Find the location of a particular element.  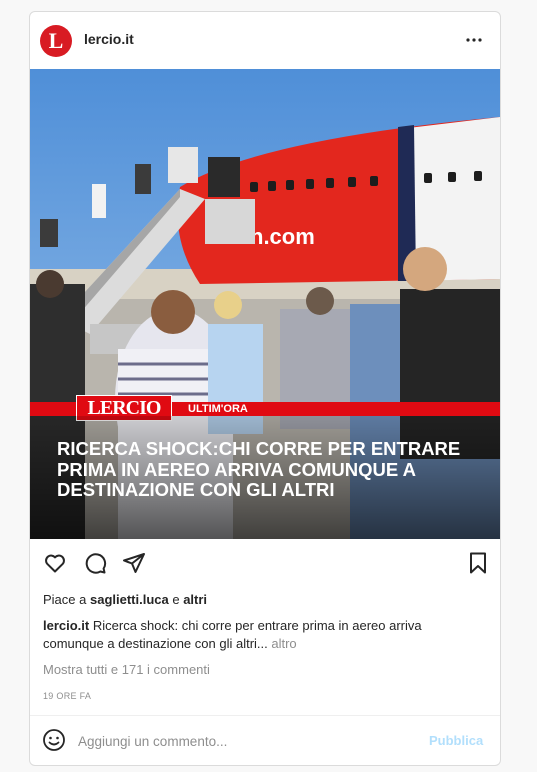

action-bar is located at coordinates (265, 563).